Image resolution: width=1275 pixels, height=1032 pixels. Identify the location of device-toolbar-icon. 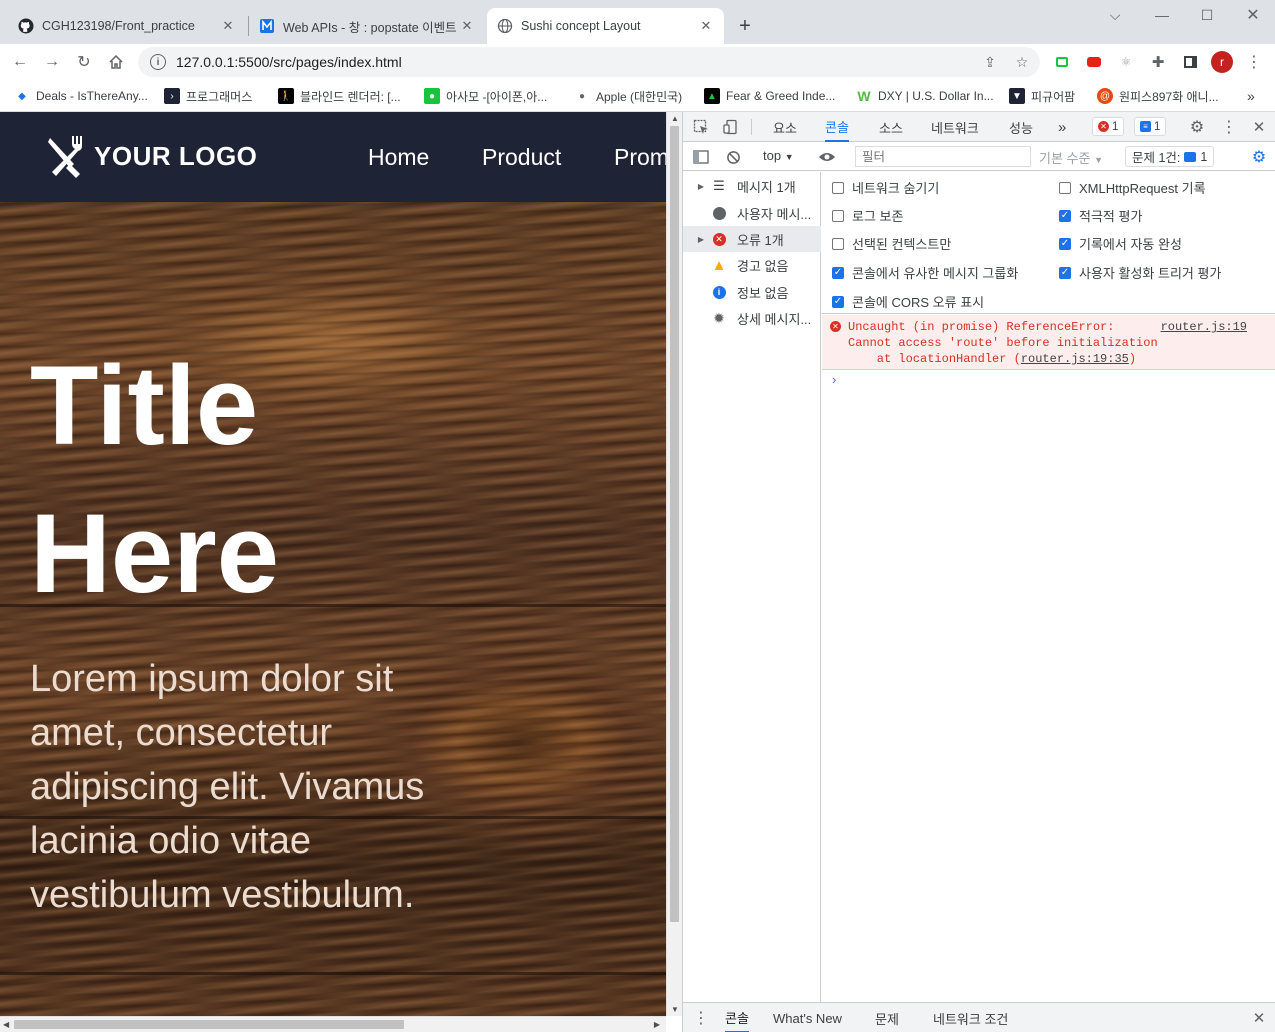
(731, 127).